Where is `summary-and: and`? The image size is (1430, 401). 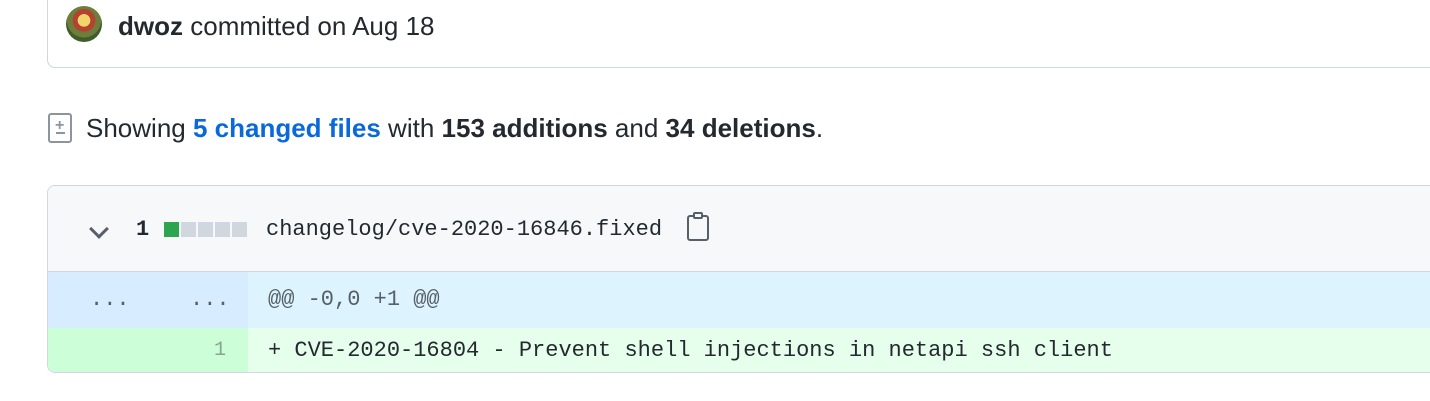
summary-and: and is located at coordinates (636, 127).